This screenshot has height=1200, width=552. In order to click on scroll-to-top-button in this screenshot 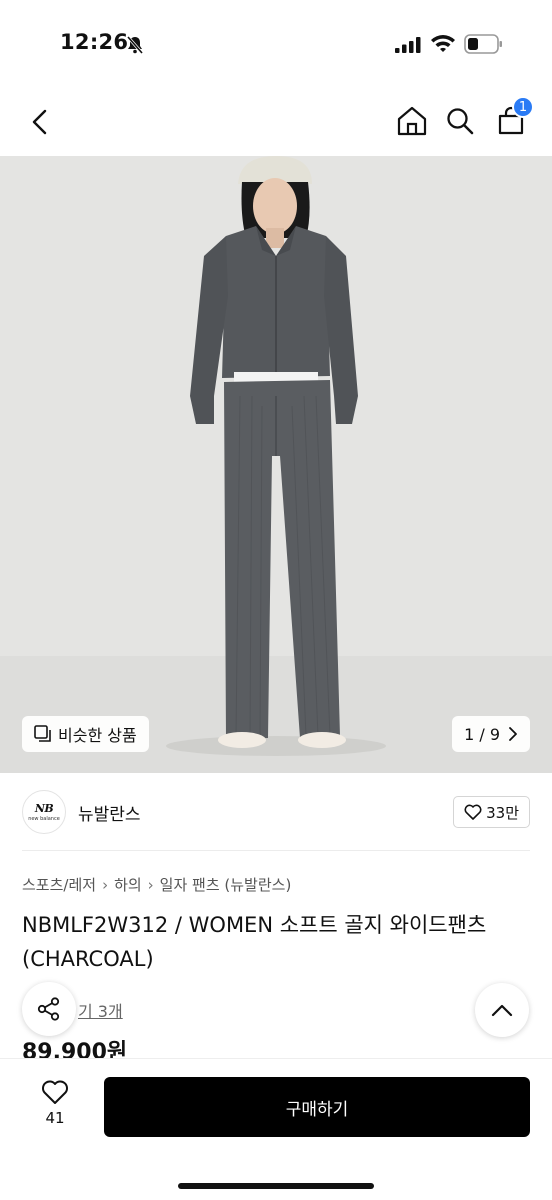, I will do `click(502, 1010)`.